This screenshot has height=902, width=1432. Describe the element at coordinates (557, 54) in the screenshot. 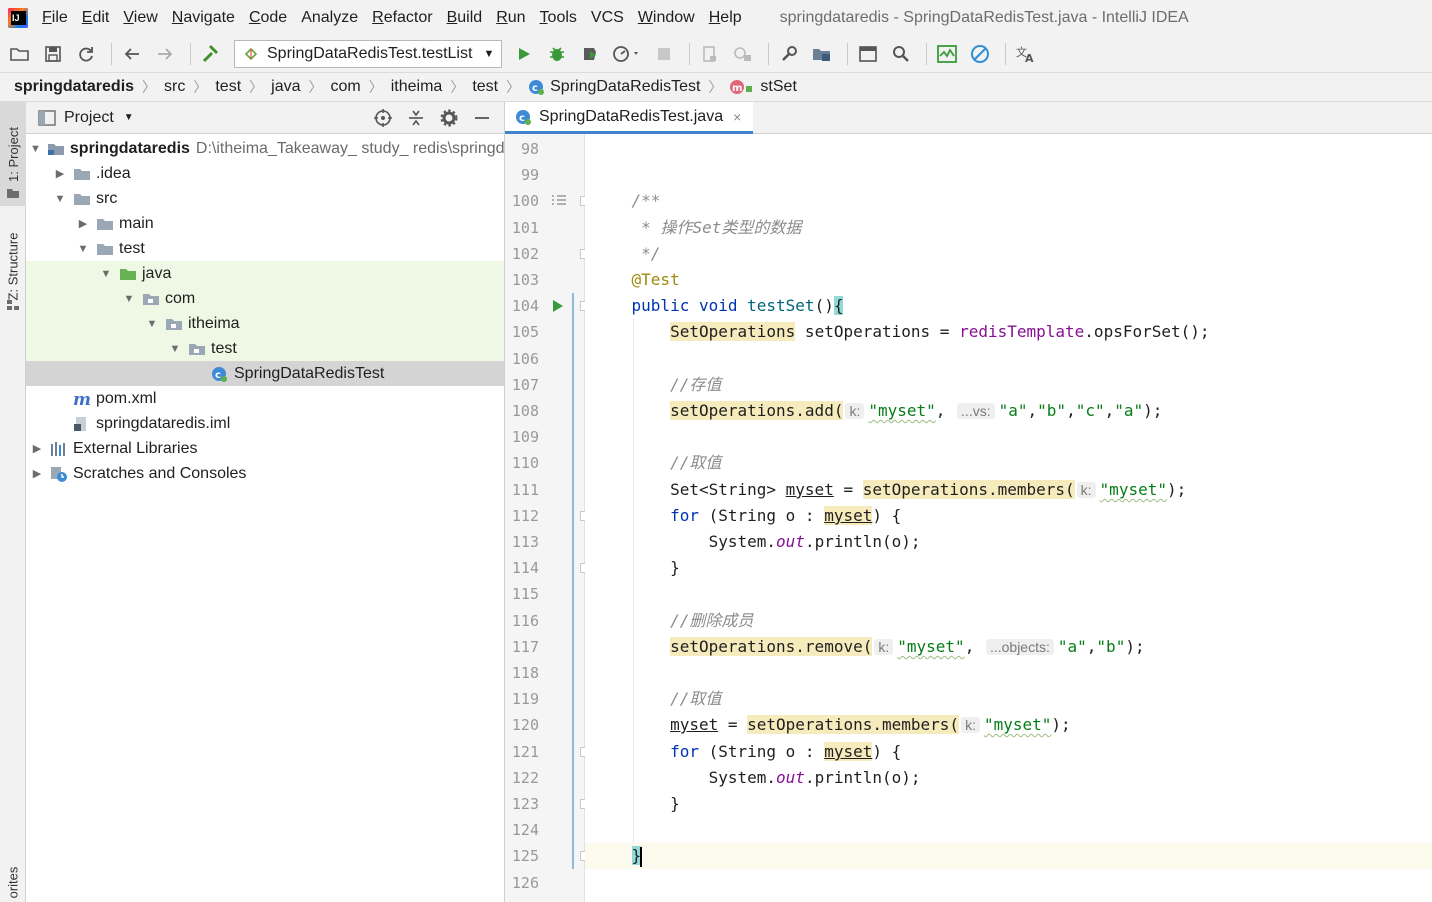

I see `debug-bug-icon` at that location.